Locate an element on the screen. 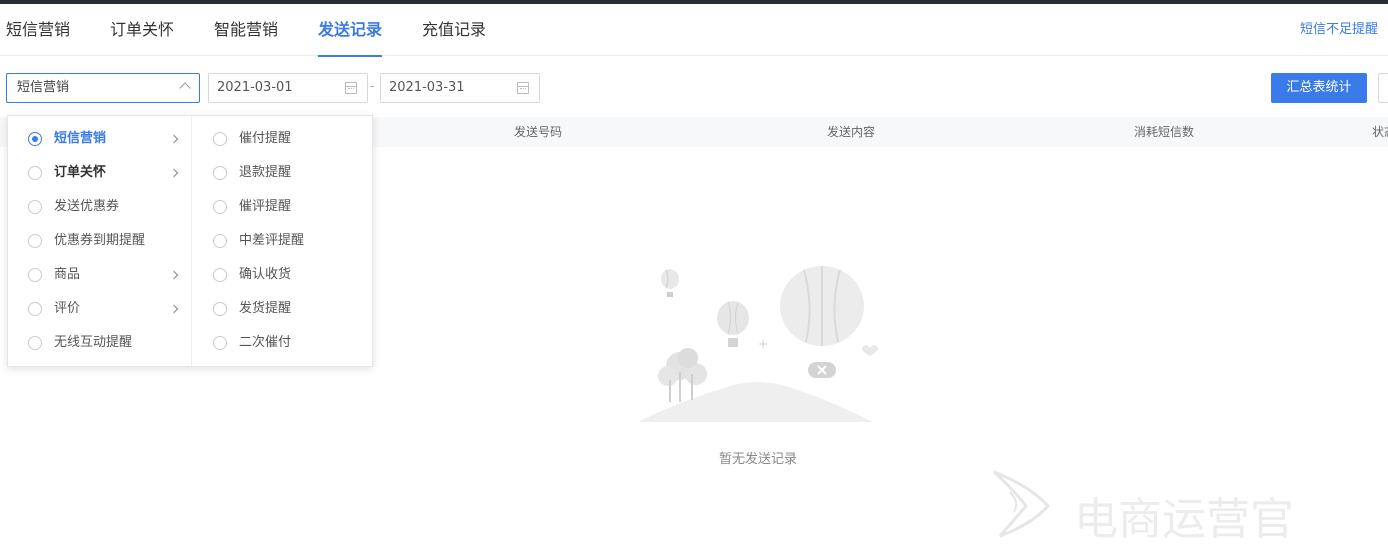 The width and height of the screenshot is (1388, 550). export-button is located at coordinates (1383, 88).